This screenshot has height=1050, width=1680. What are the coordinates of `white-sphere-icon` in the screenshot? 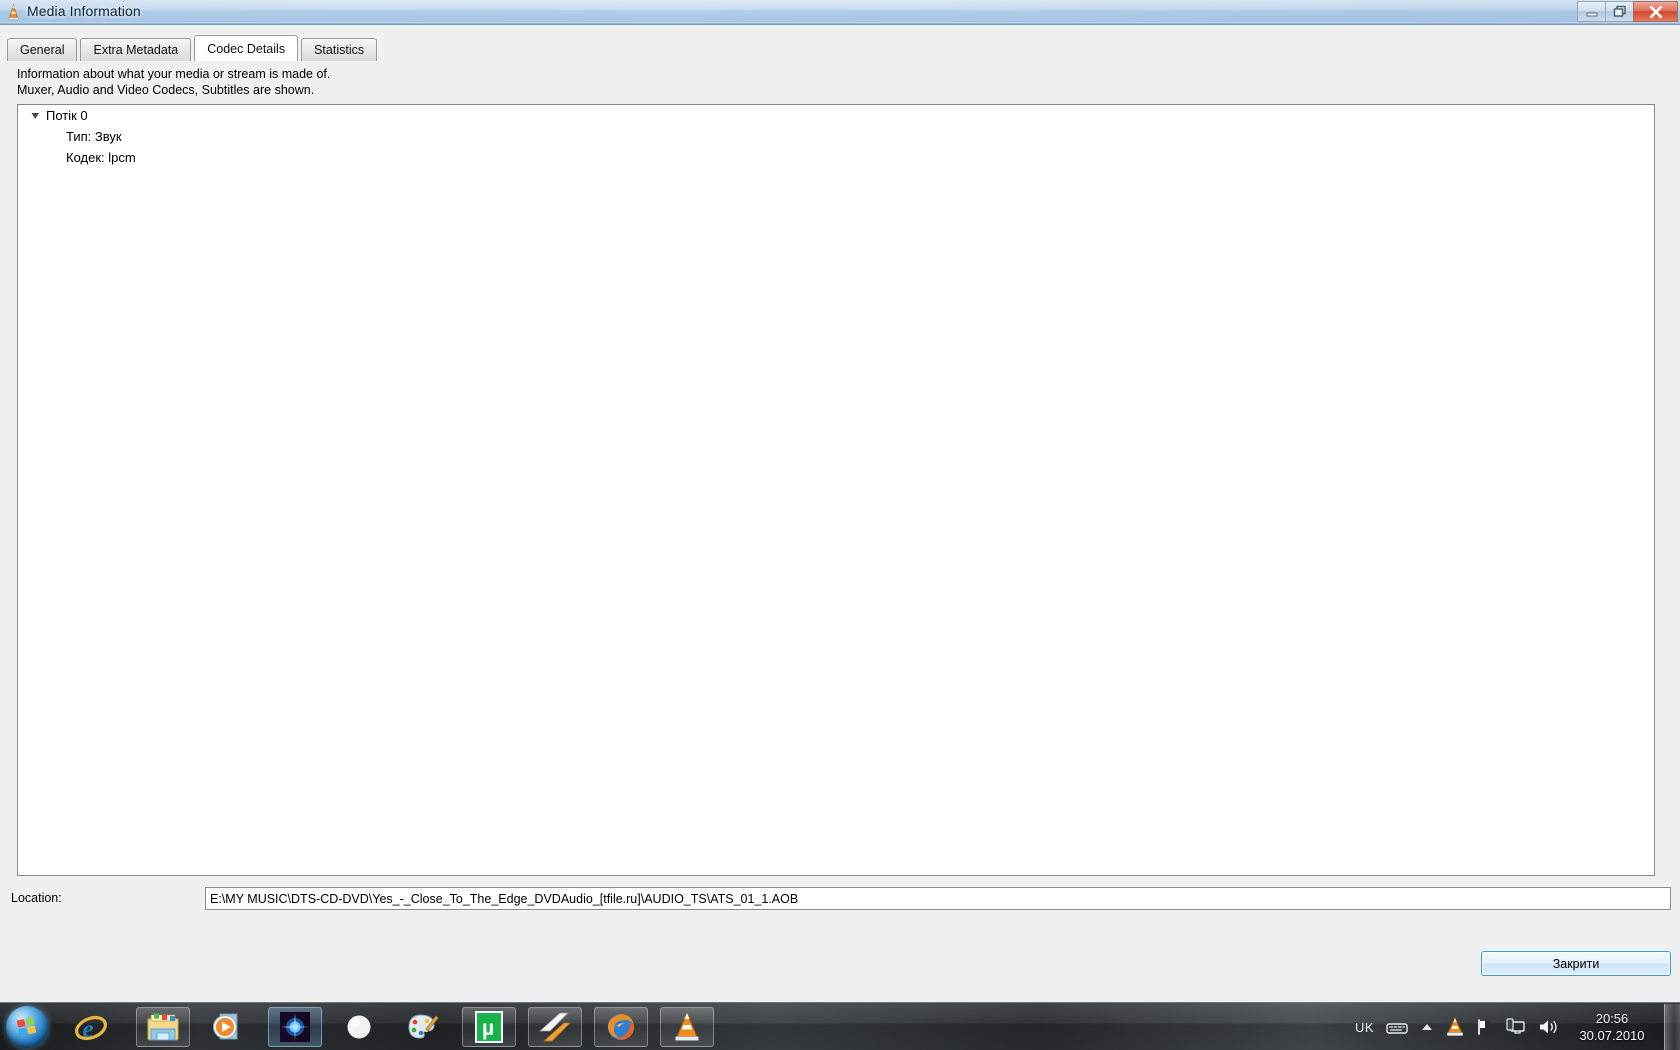 It's located at (359, 1027).